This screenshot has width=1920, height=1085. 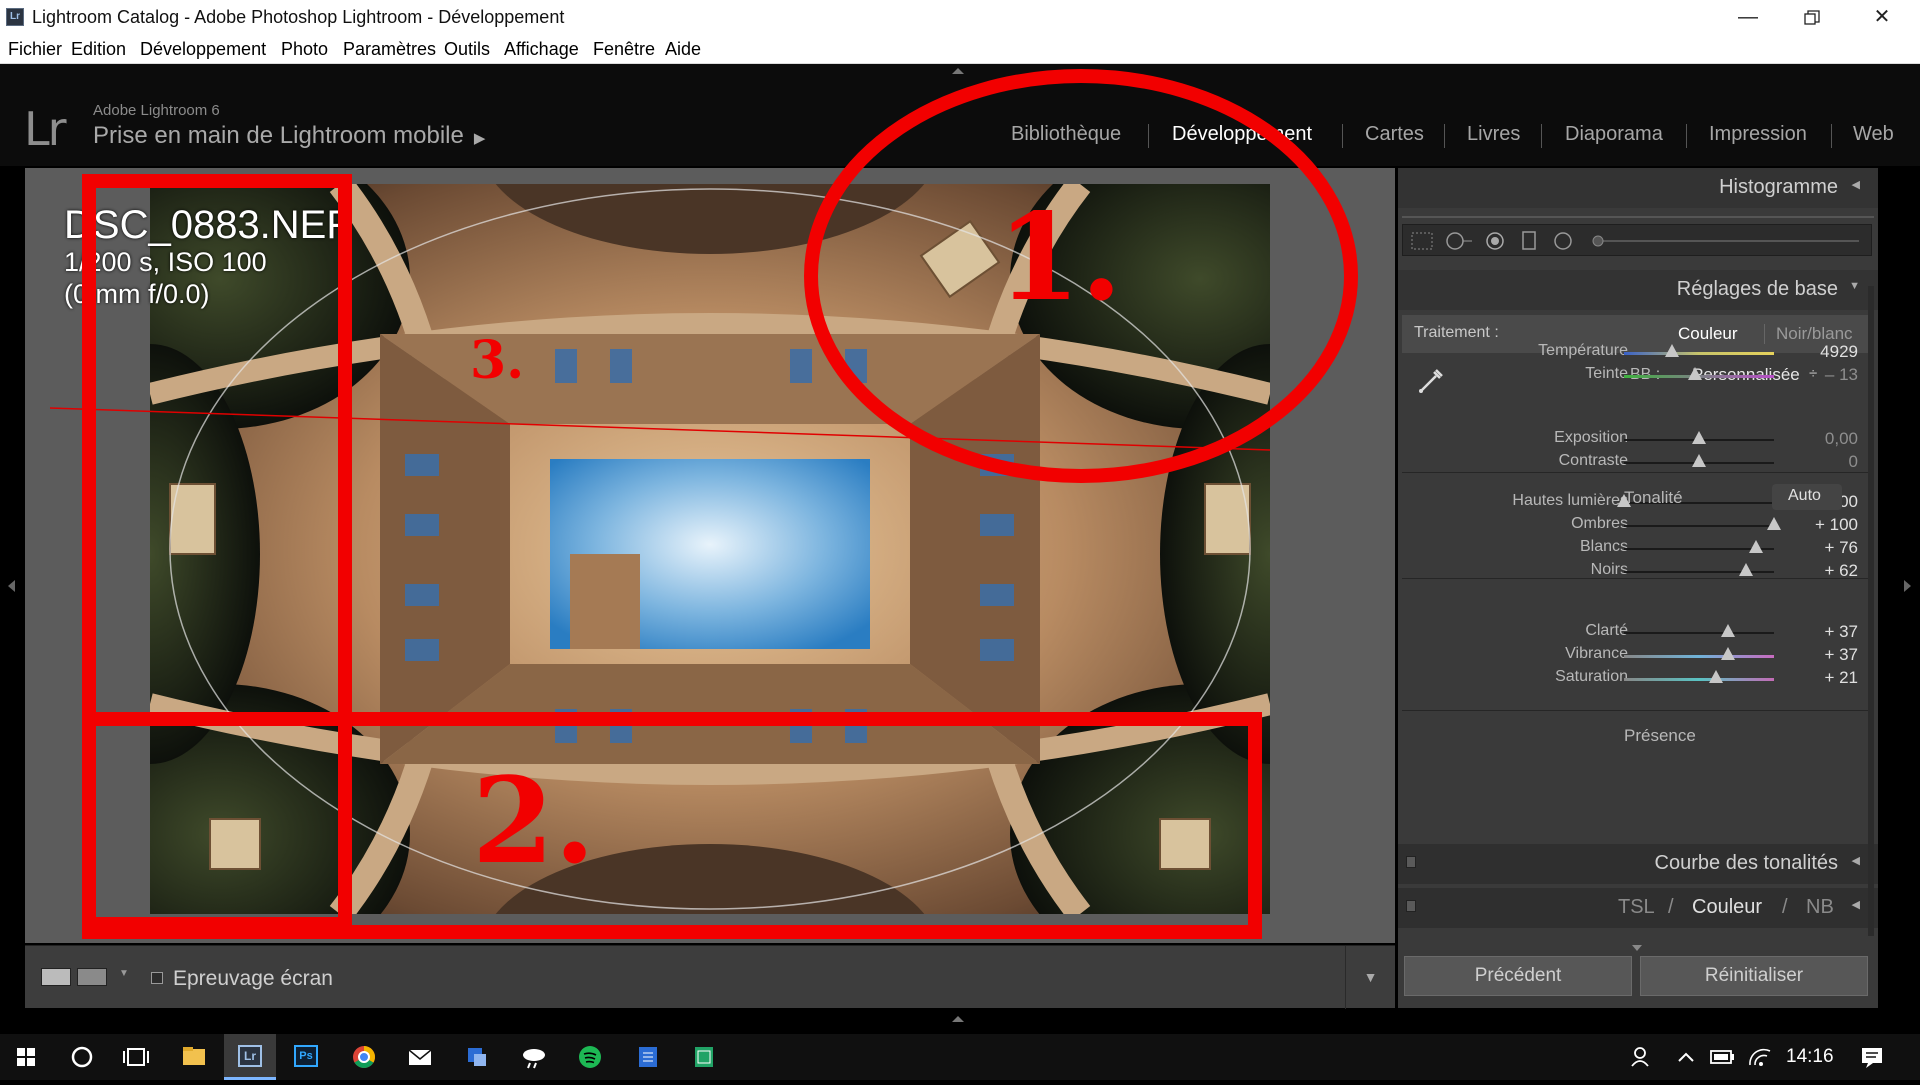 I want to click on tone-curve-header: Courbe des tonalités ◀, so click(x=1638, y=864).